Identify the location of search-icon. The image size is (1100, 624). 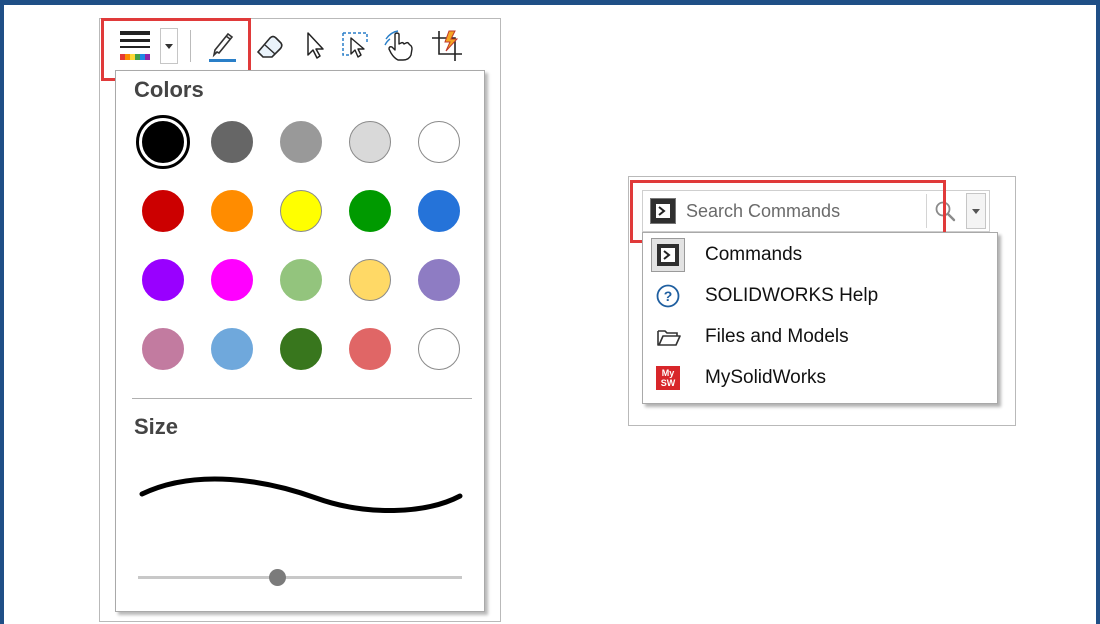
(945, 211).